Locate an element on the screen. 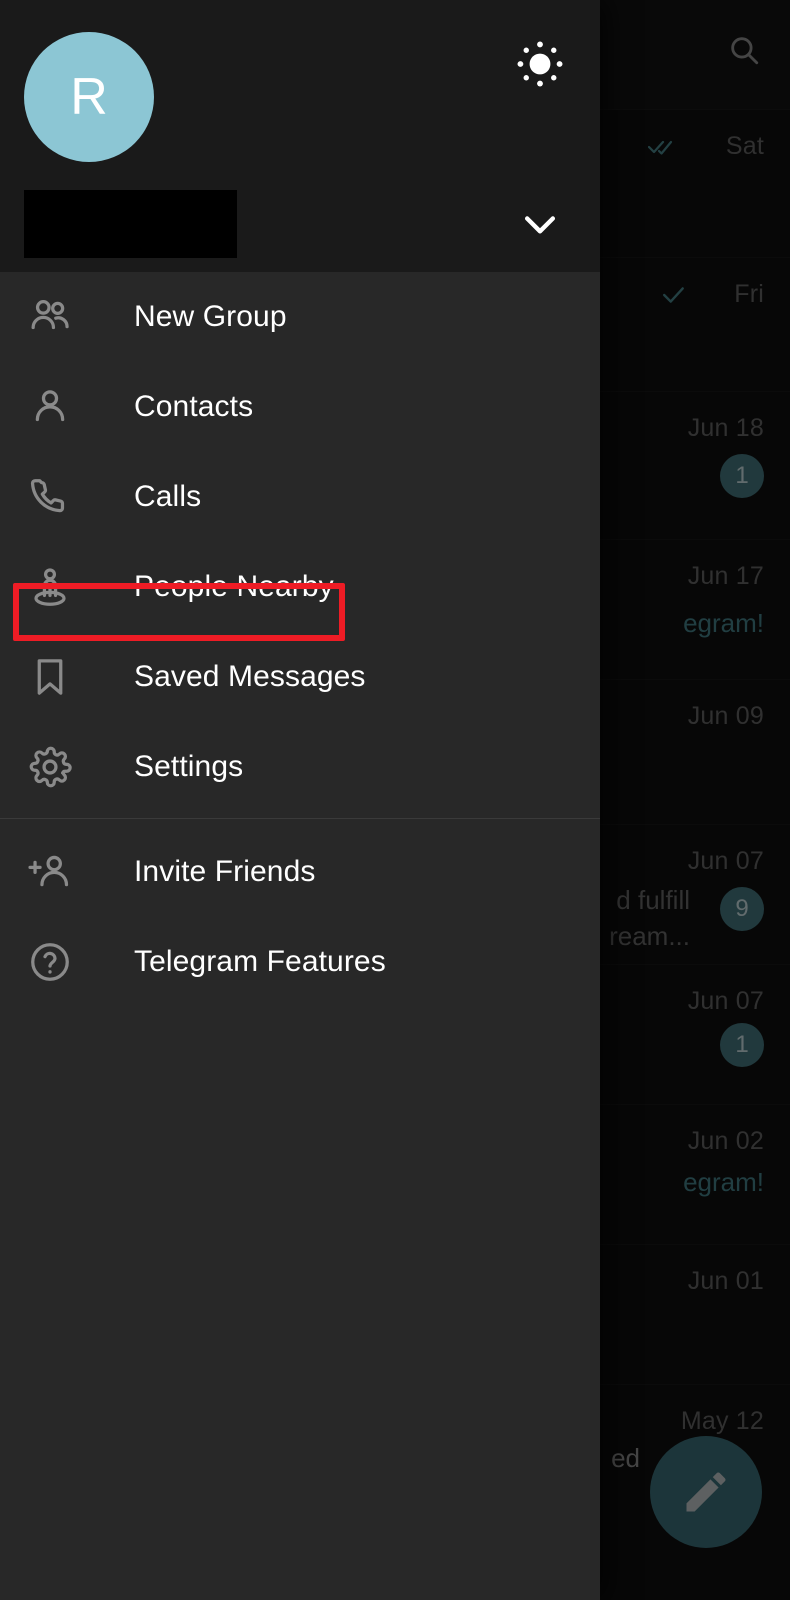 Image resolution: width=790 pixels, height=1600 pixels. menu-item-label: People Nearby is located at coordinates (234, 586).